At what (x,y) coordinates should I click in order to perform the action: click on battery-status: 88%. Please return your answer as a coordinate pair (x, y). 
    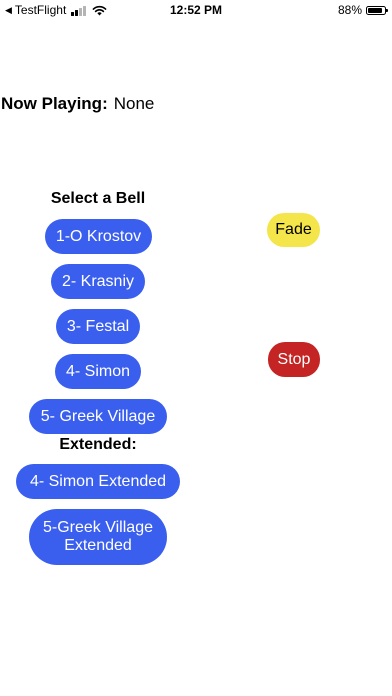
    Looking at the image, I should click on (362, 10).